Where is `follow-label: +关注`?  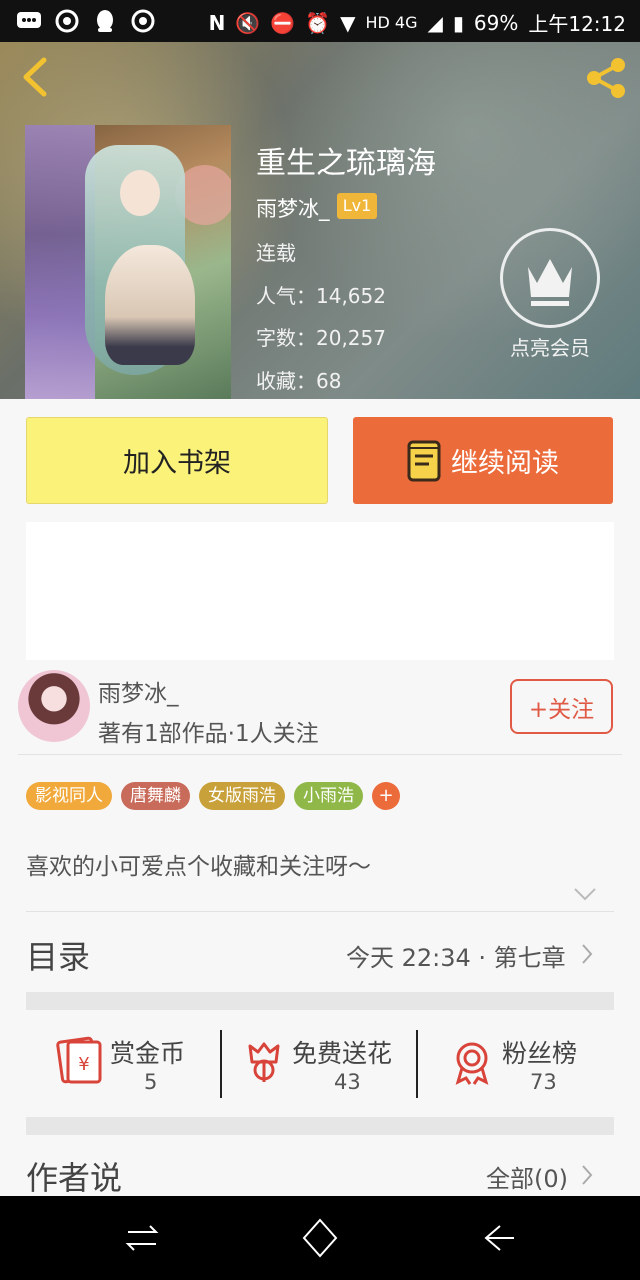
follow-label: +关注 is located at coordinates (561, 709).